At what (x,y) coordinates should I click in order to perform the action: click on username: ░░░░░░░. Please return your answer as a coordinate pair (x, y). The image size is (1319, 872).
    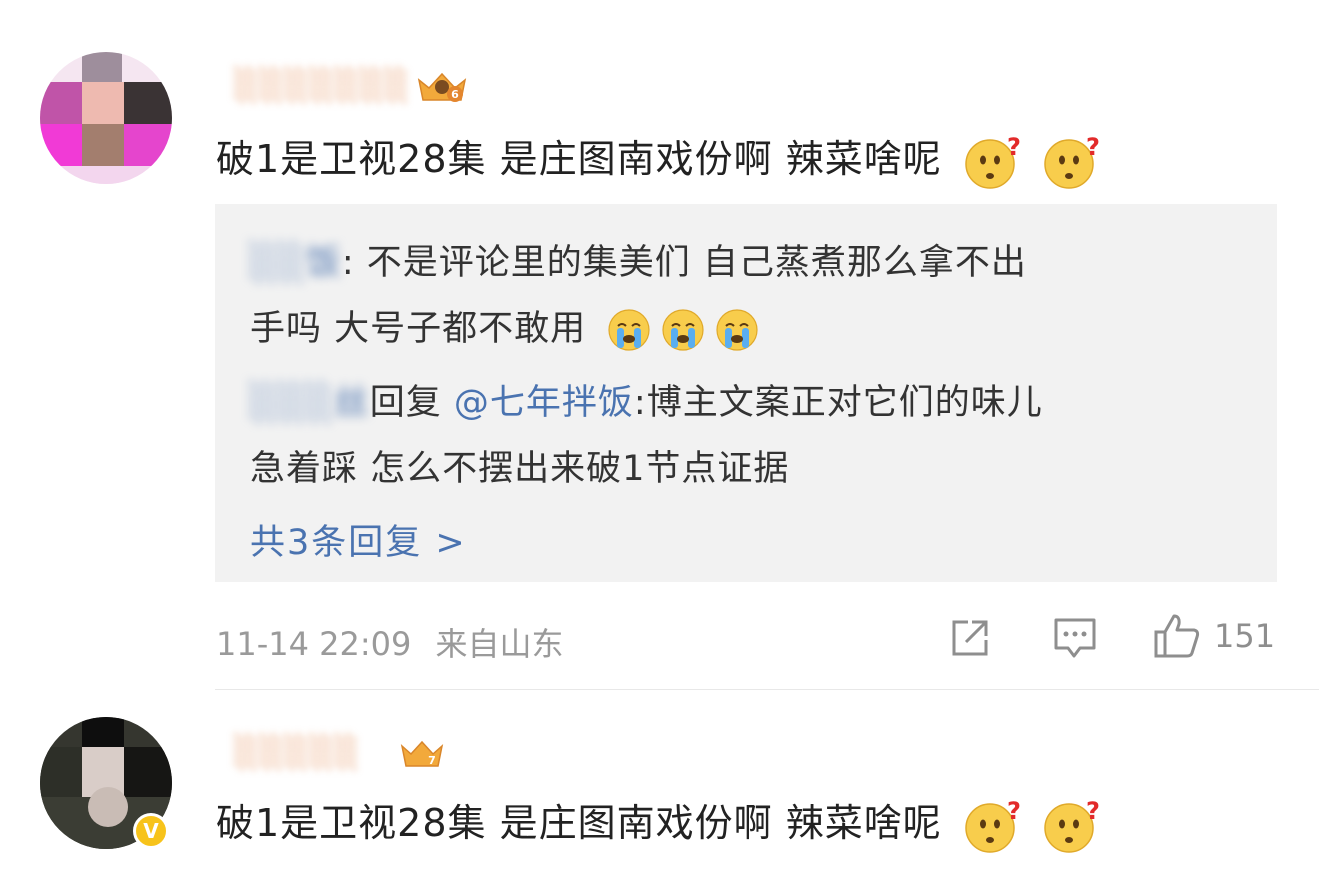
    Looking at the image, I should click on (323, 85).